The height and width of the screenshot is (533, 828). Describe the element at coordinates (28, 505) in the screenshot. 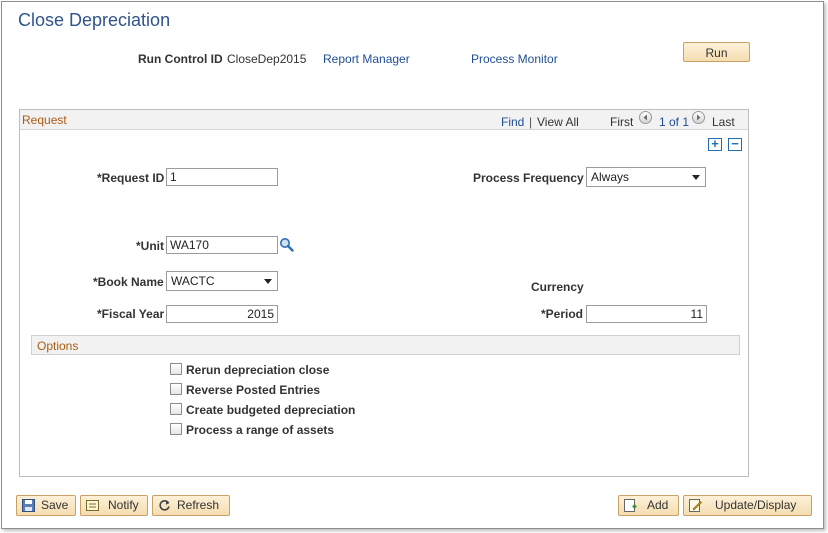

I see `save-icon` at that location.